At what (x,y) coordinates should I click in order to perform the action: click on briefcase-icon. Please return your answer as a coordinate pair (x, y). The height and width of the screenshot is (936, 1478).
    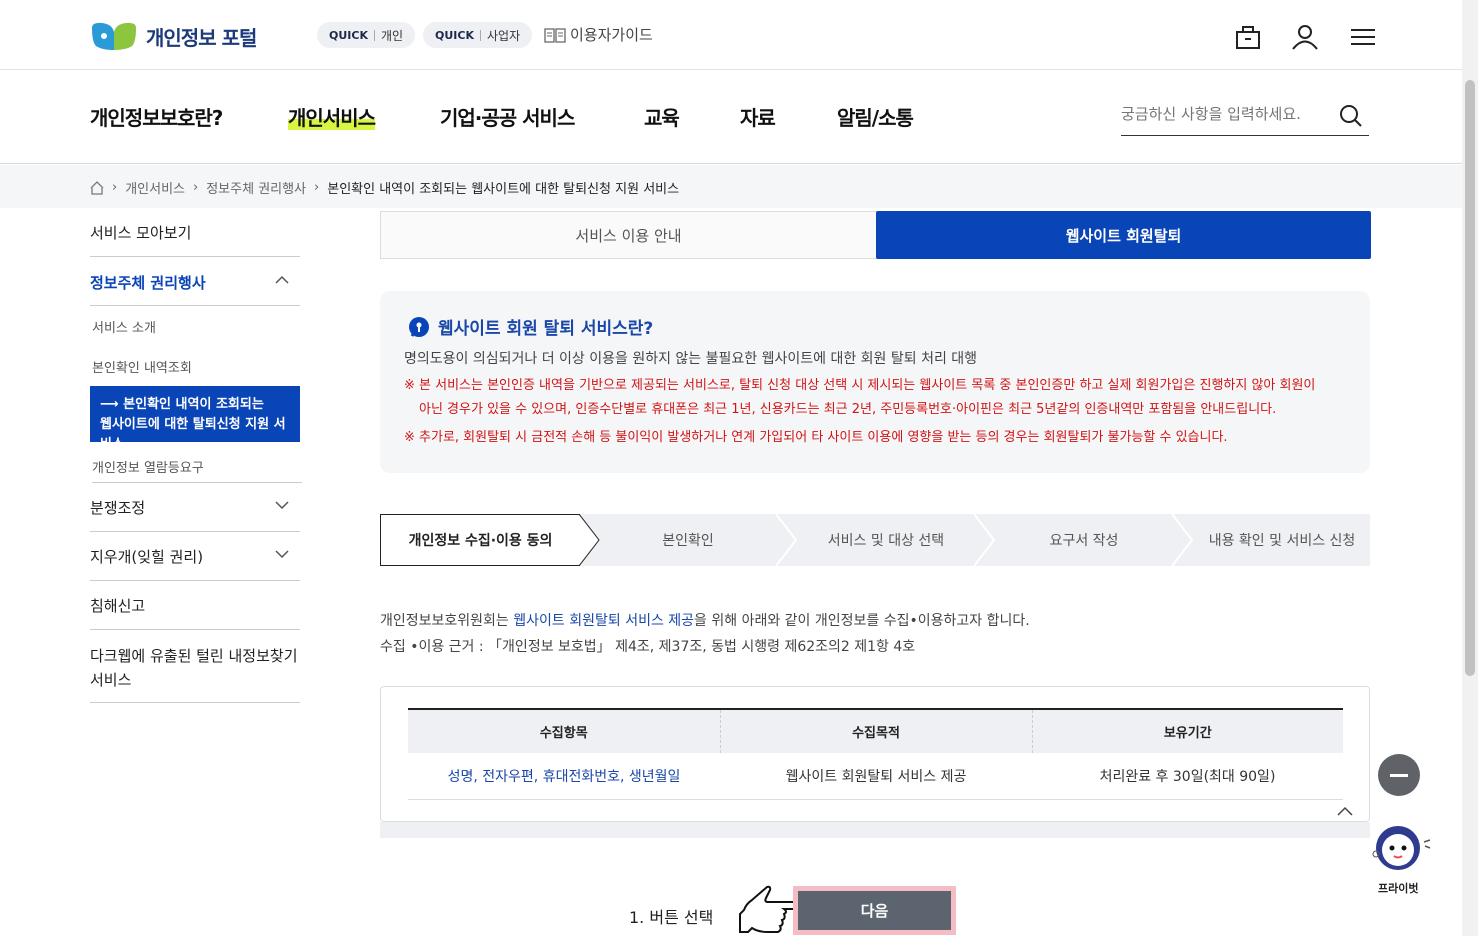
    Looking at the image, I should click on (1248, 37).